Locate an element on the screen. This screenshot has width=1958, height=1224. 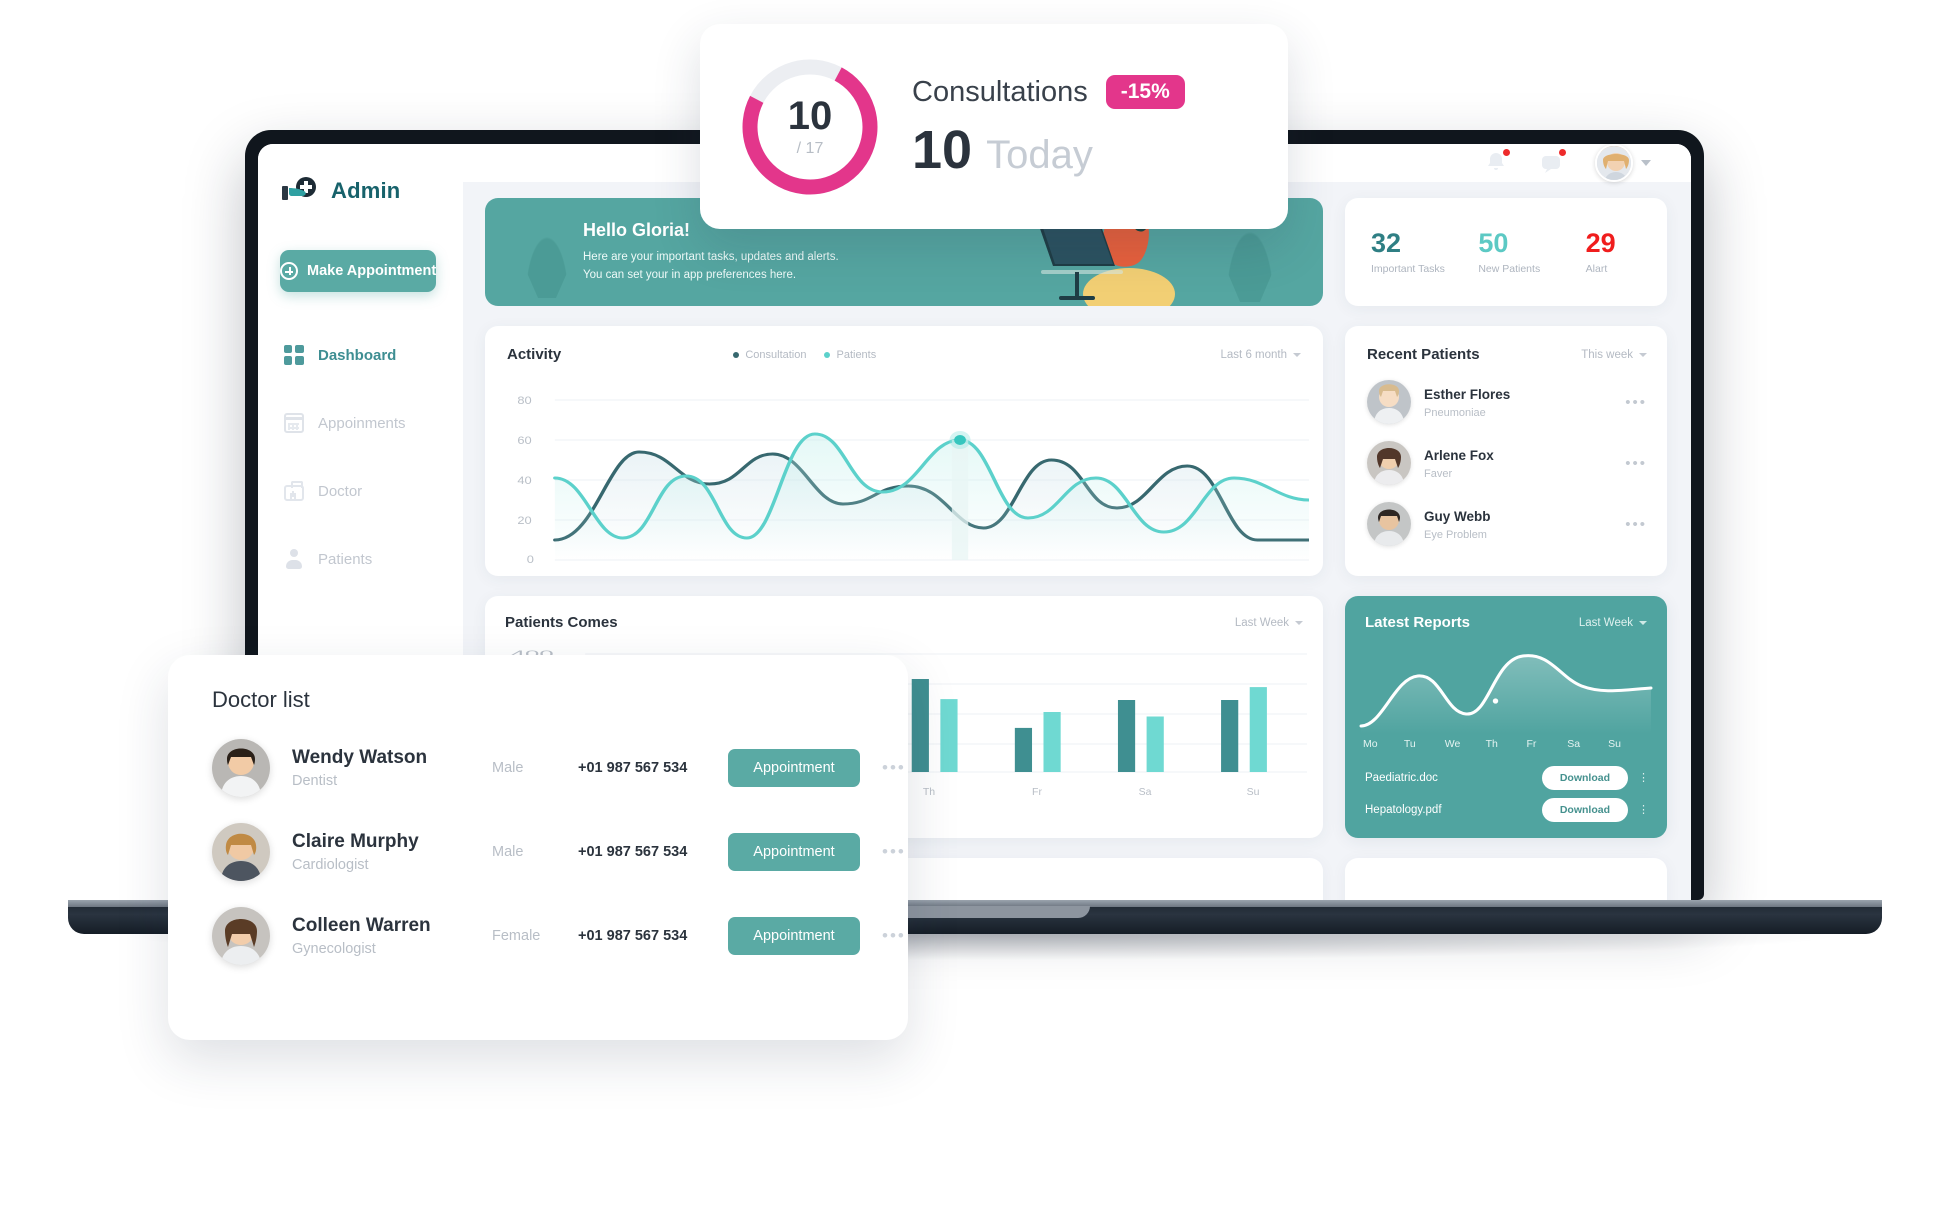
activity-range-dropdown: Last 6 month is located at coordinates (1261, 355).